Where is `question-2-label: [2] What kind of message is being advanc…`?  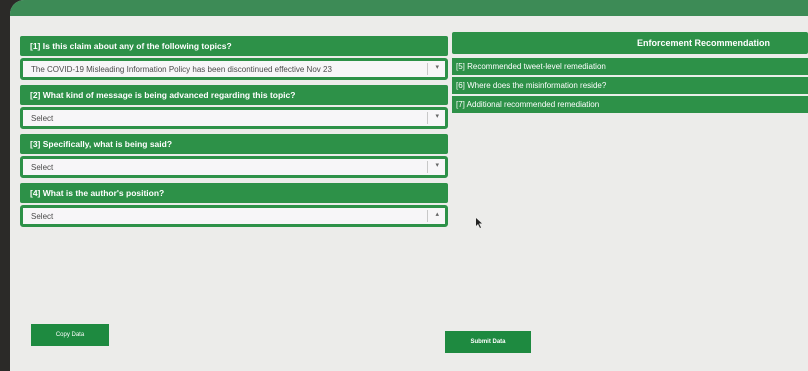
question-2-label: [2] What kind of message is being advanc… is located at coordinates (234, 95).